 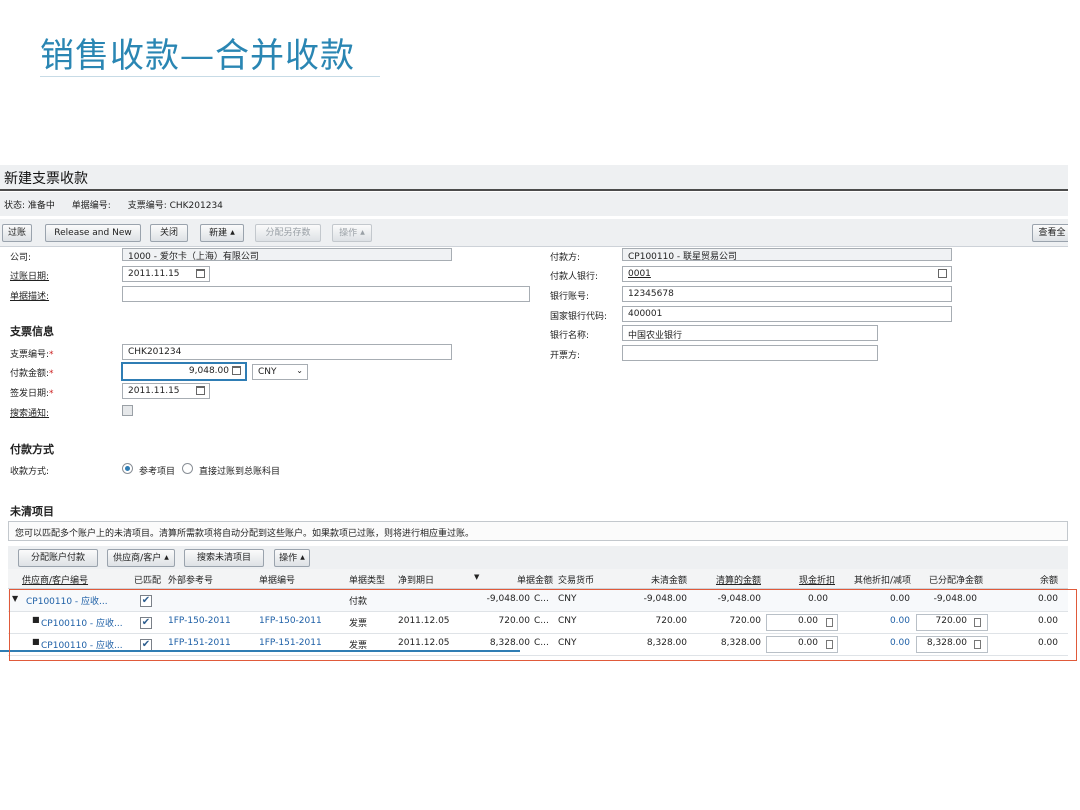 What do you see at coordinates (570, 336) in the screenshot?
I see `bank-name-label: 银行名称:` at bounding box center [570, 336].